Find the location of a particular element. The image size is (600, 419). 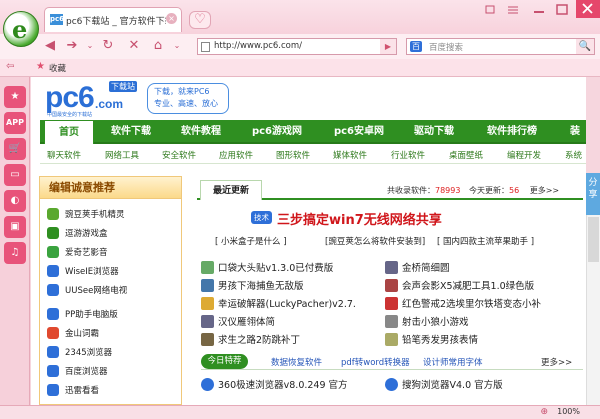

subnav-item: 桌面壁纸 is located at coordinates (466, 155).